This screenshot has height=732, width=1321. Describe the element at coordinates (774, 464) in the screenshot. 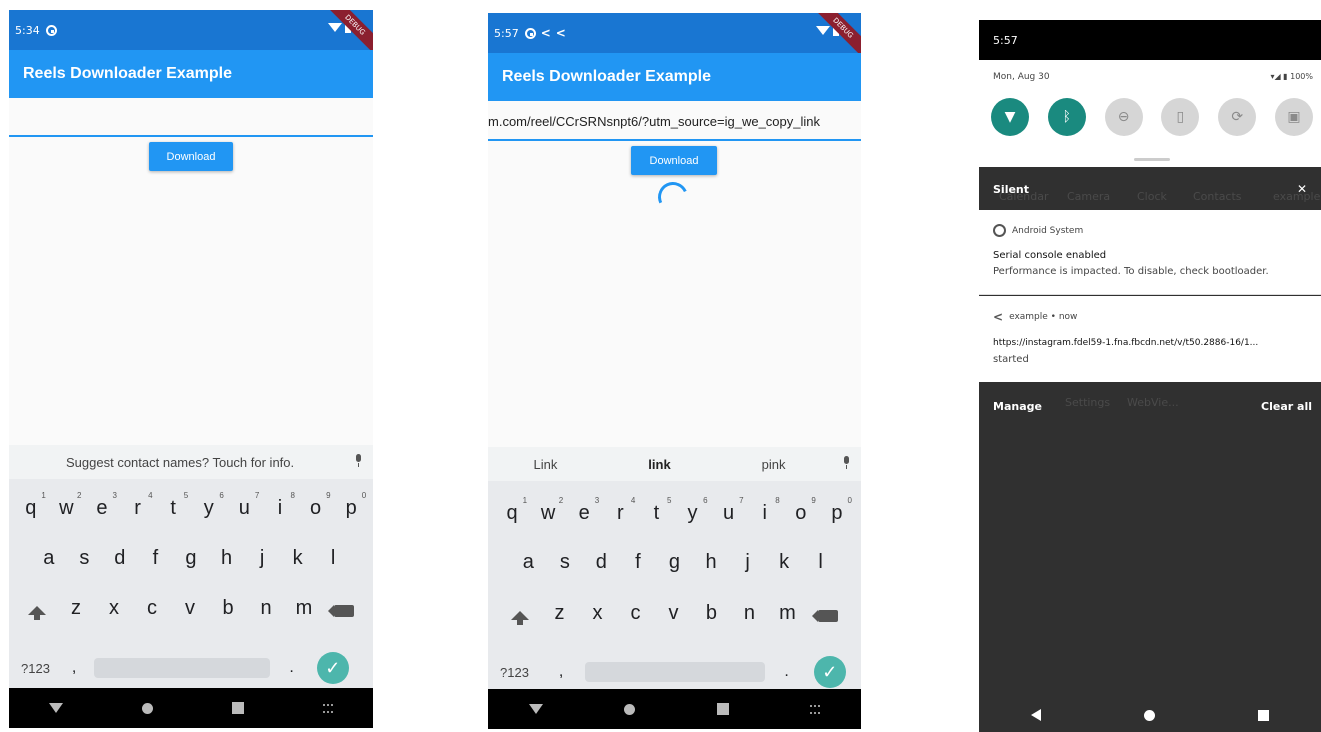

I see `suggestion-3: pink` at that location.